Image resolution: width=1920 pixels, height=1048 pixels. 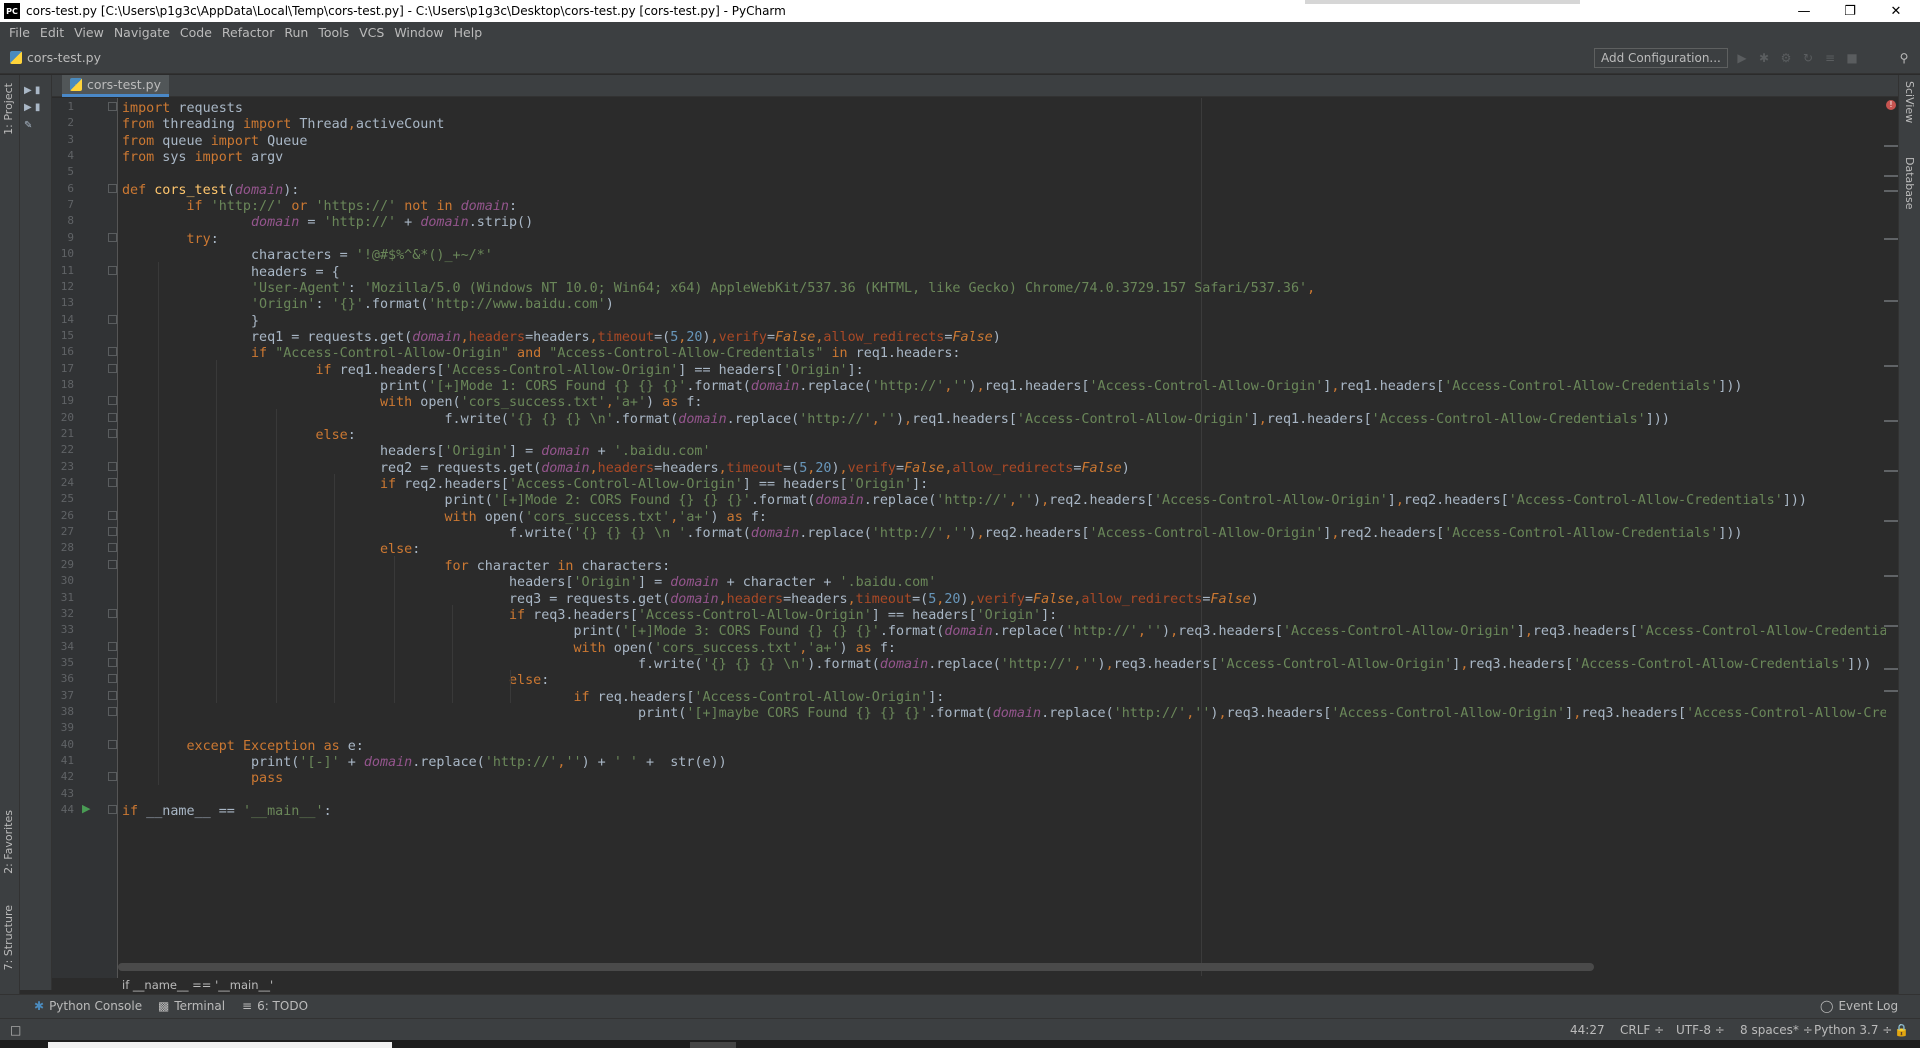 I want to click on coverage-icon: ⚙, so click(x=1786, y=58).